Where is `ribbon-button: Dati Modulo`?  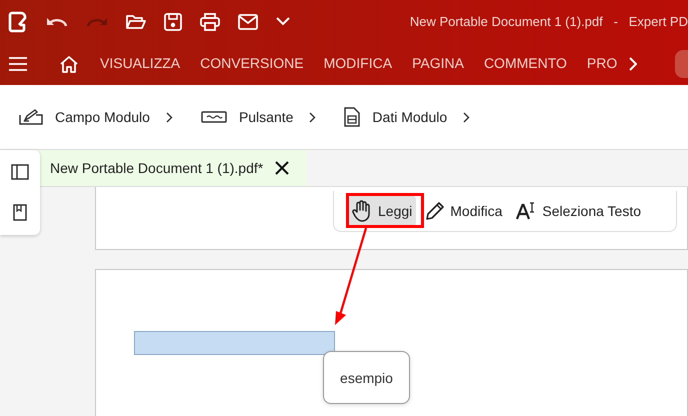 ribbon-button: Dati Modulo is located at coordinates (410, 117).